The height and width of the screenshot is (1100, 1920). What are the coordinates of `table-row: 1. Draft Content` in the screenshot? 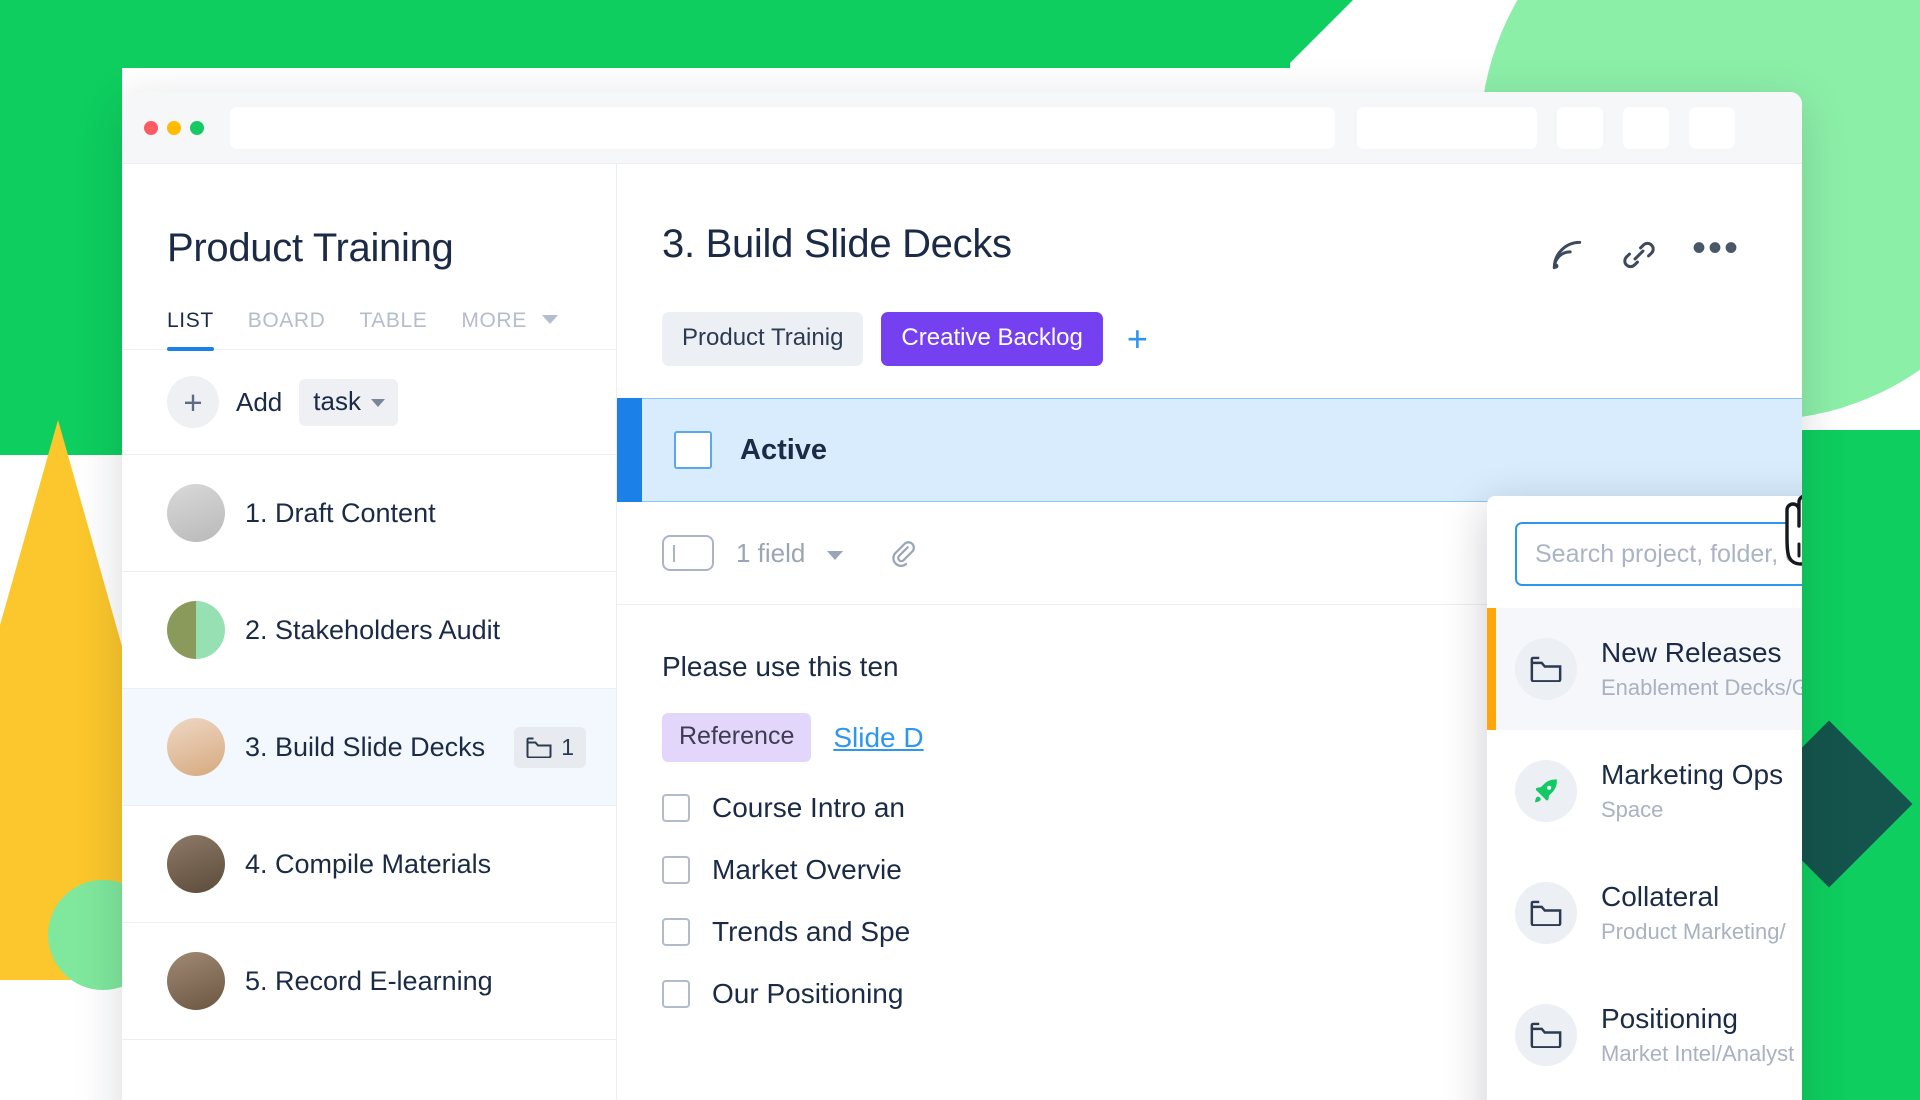 It's located at (369, 513).